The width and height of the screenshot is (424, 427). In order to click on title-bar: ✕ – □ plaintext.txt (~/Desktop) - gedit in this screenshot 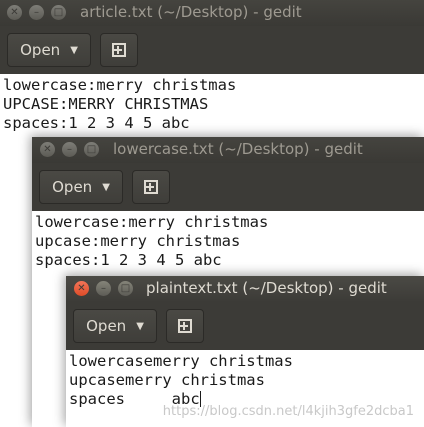, I will do `click(245, 289)`.